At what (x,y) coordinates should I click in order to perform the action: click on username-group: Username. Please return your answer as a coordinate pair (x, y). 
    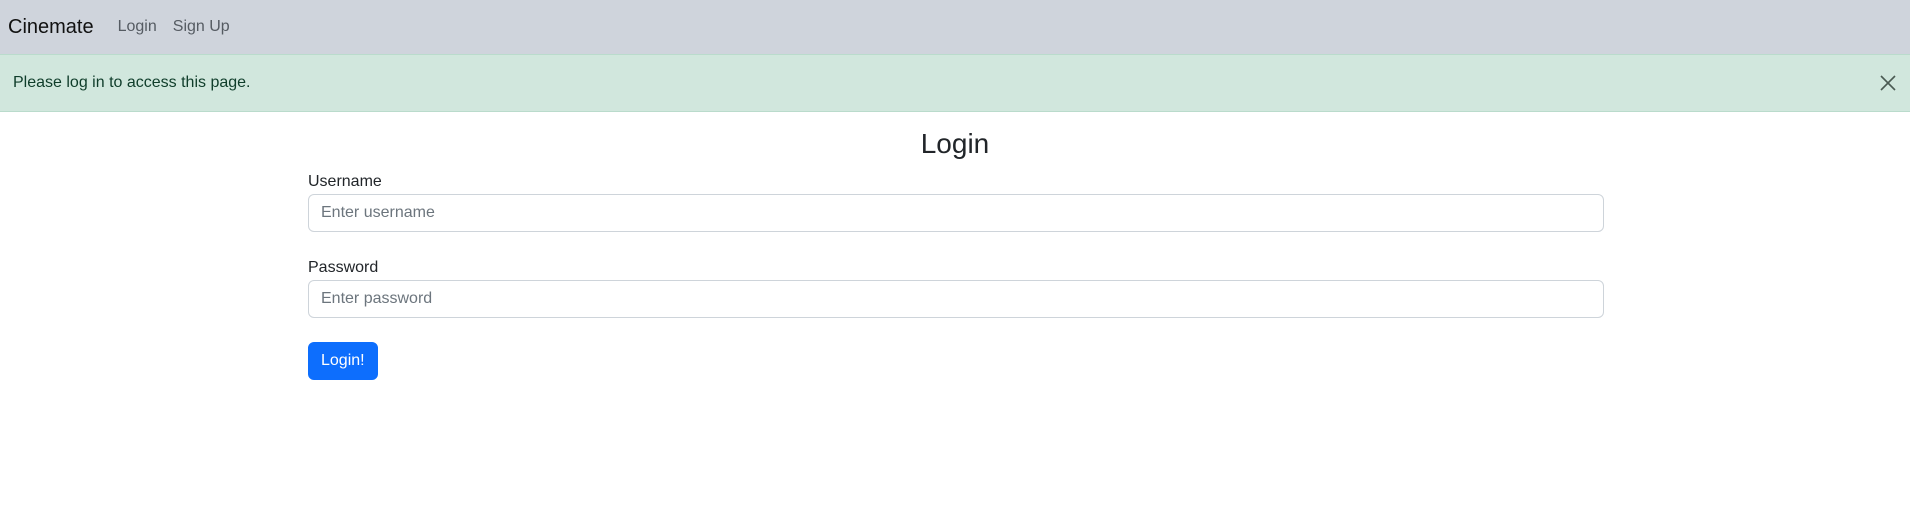
    Looking at the image, I should click on (956, 201).